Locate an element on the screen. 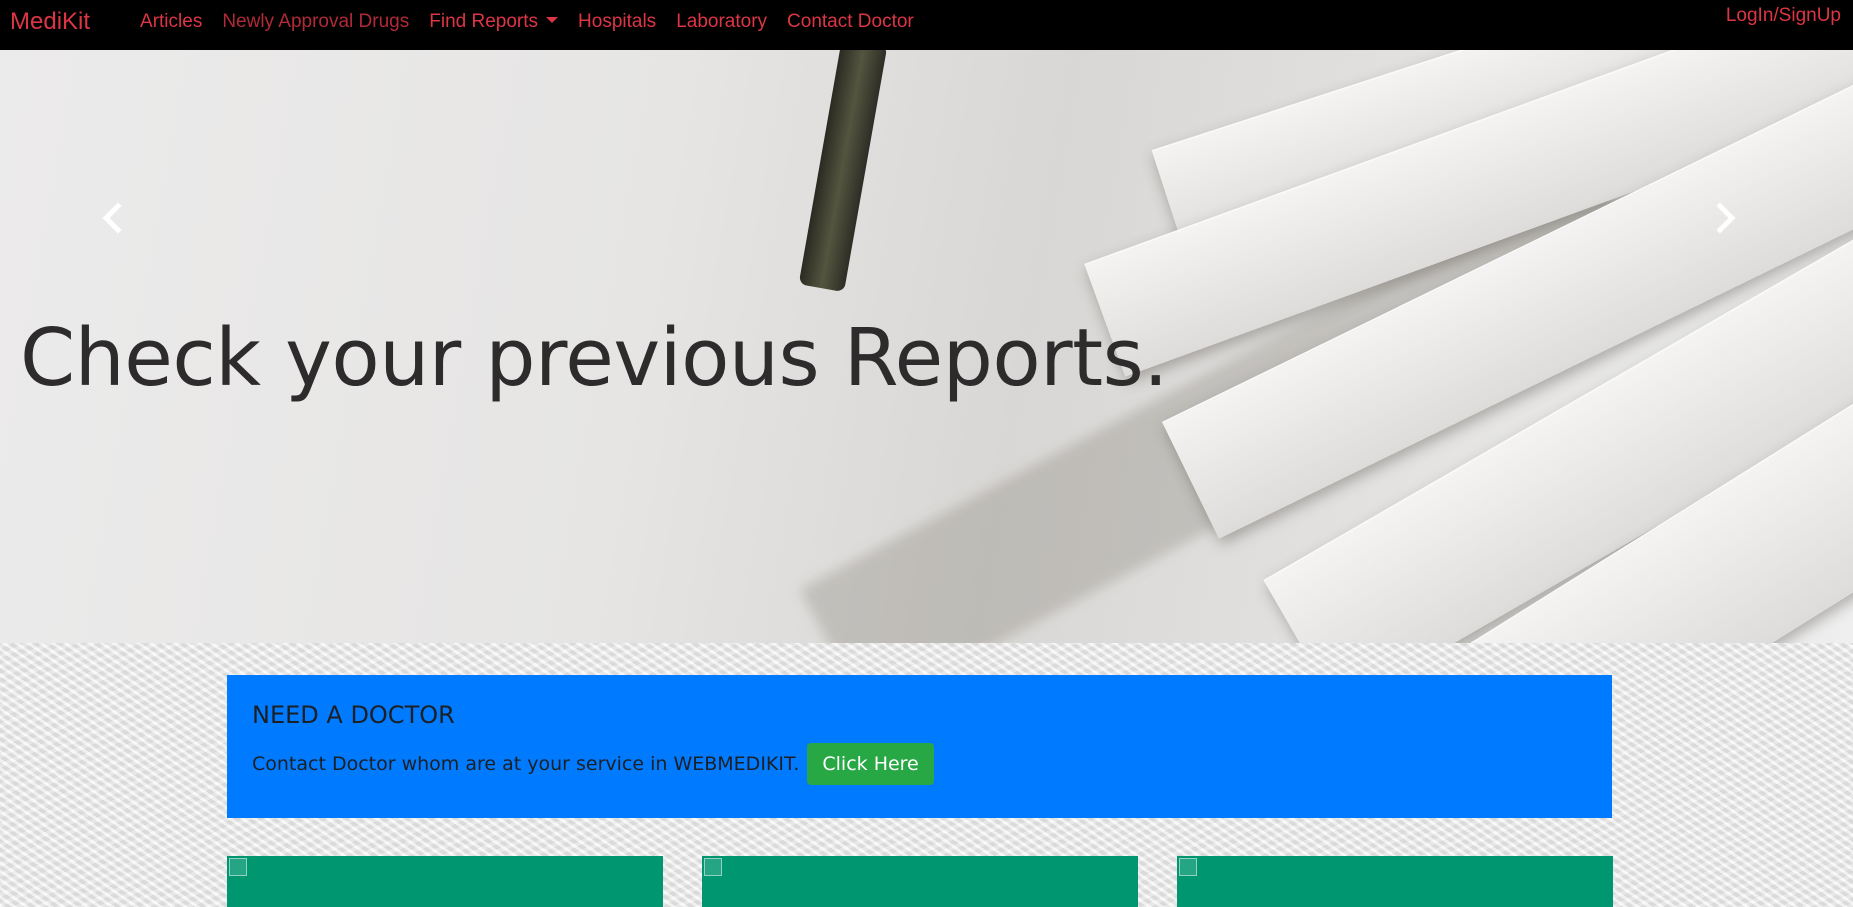  nav-find-reports-dropdown: Find Reports is located at coordinates (494, 22).